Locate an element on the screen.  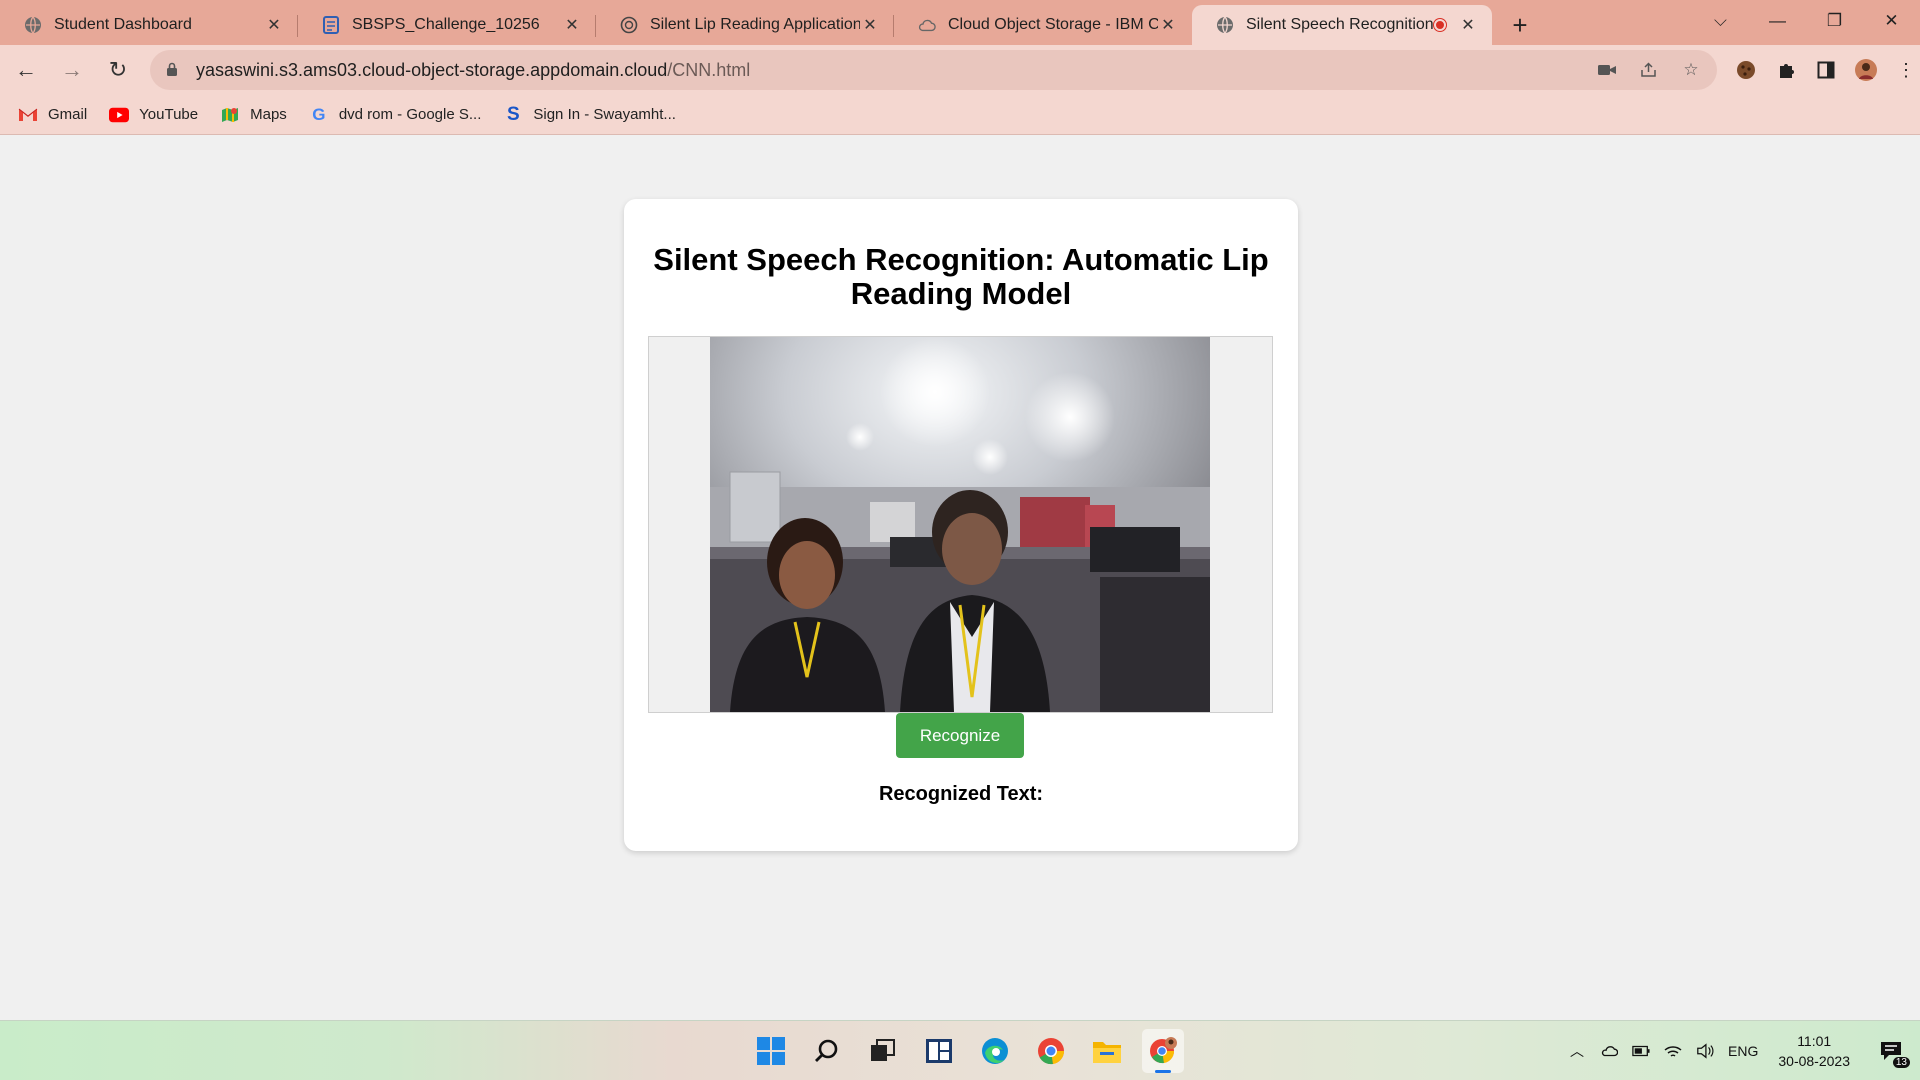
edge-icon is located at coordinates (995, 1051).